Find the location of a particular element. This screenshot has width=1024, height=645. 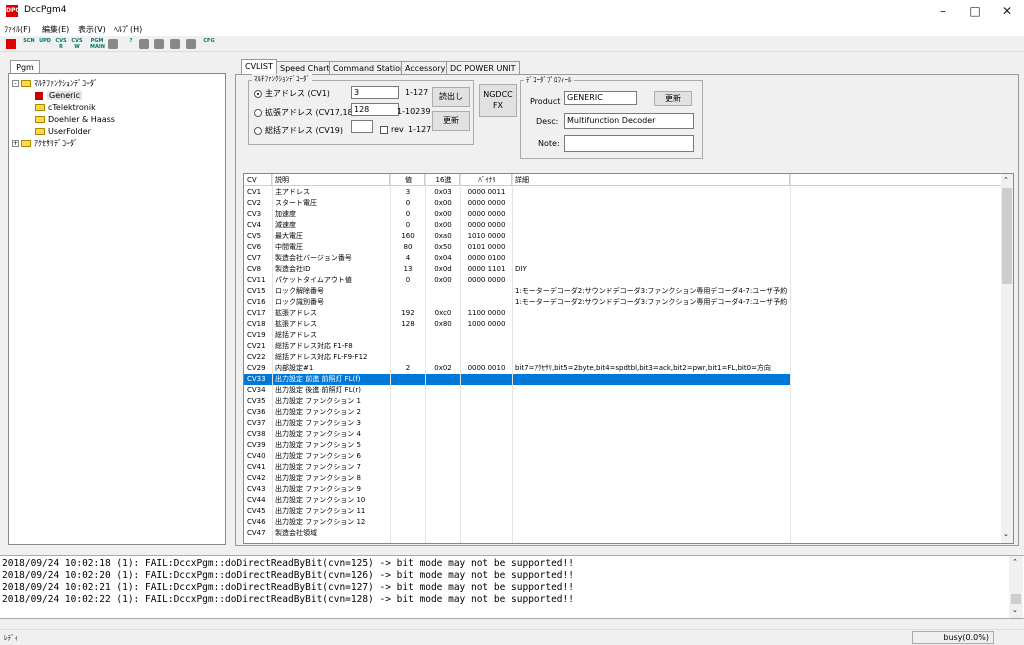

table-row: CV42 出力設定 ファンクション 8 is located at coordinates (623, 478).